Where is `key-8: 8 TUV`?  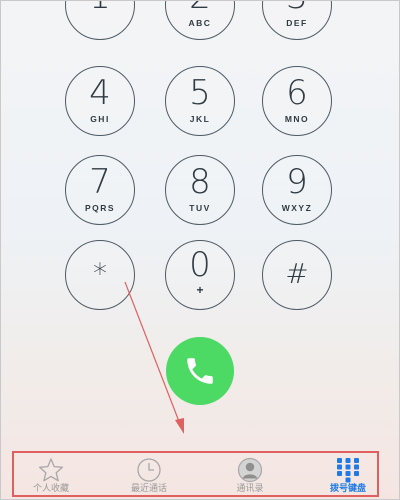
key-8: 8 TUV is located at coordinates (200, 190).